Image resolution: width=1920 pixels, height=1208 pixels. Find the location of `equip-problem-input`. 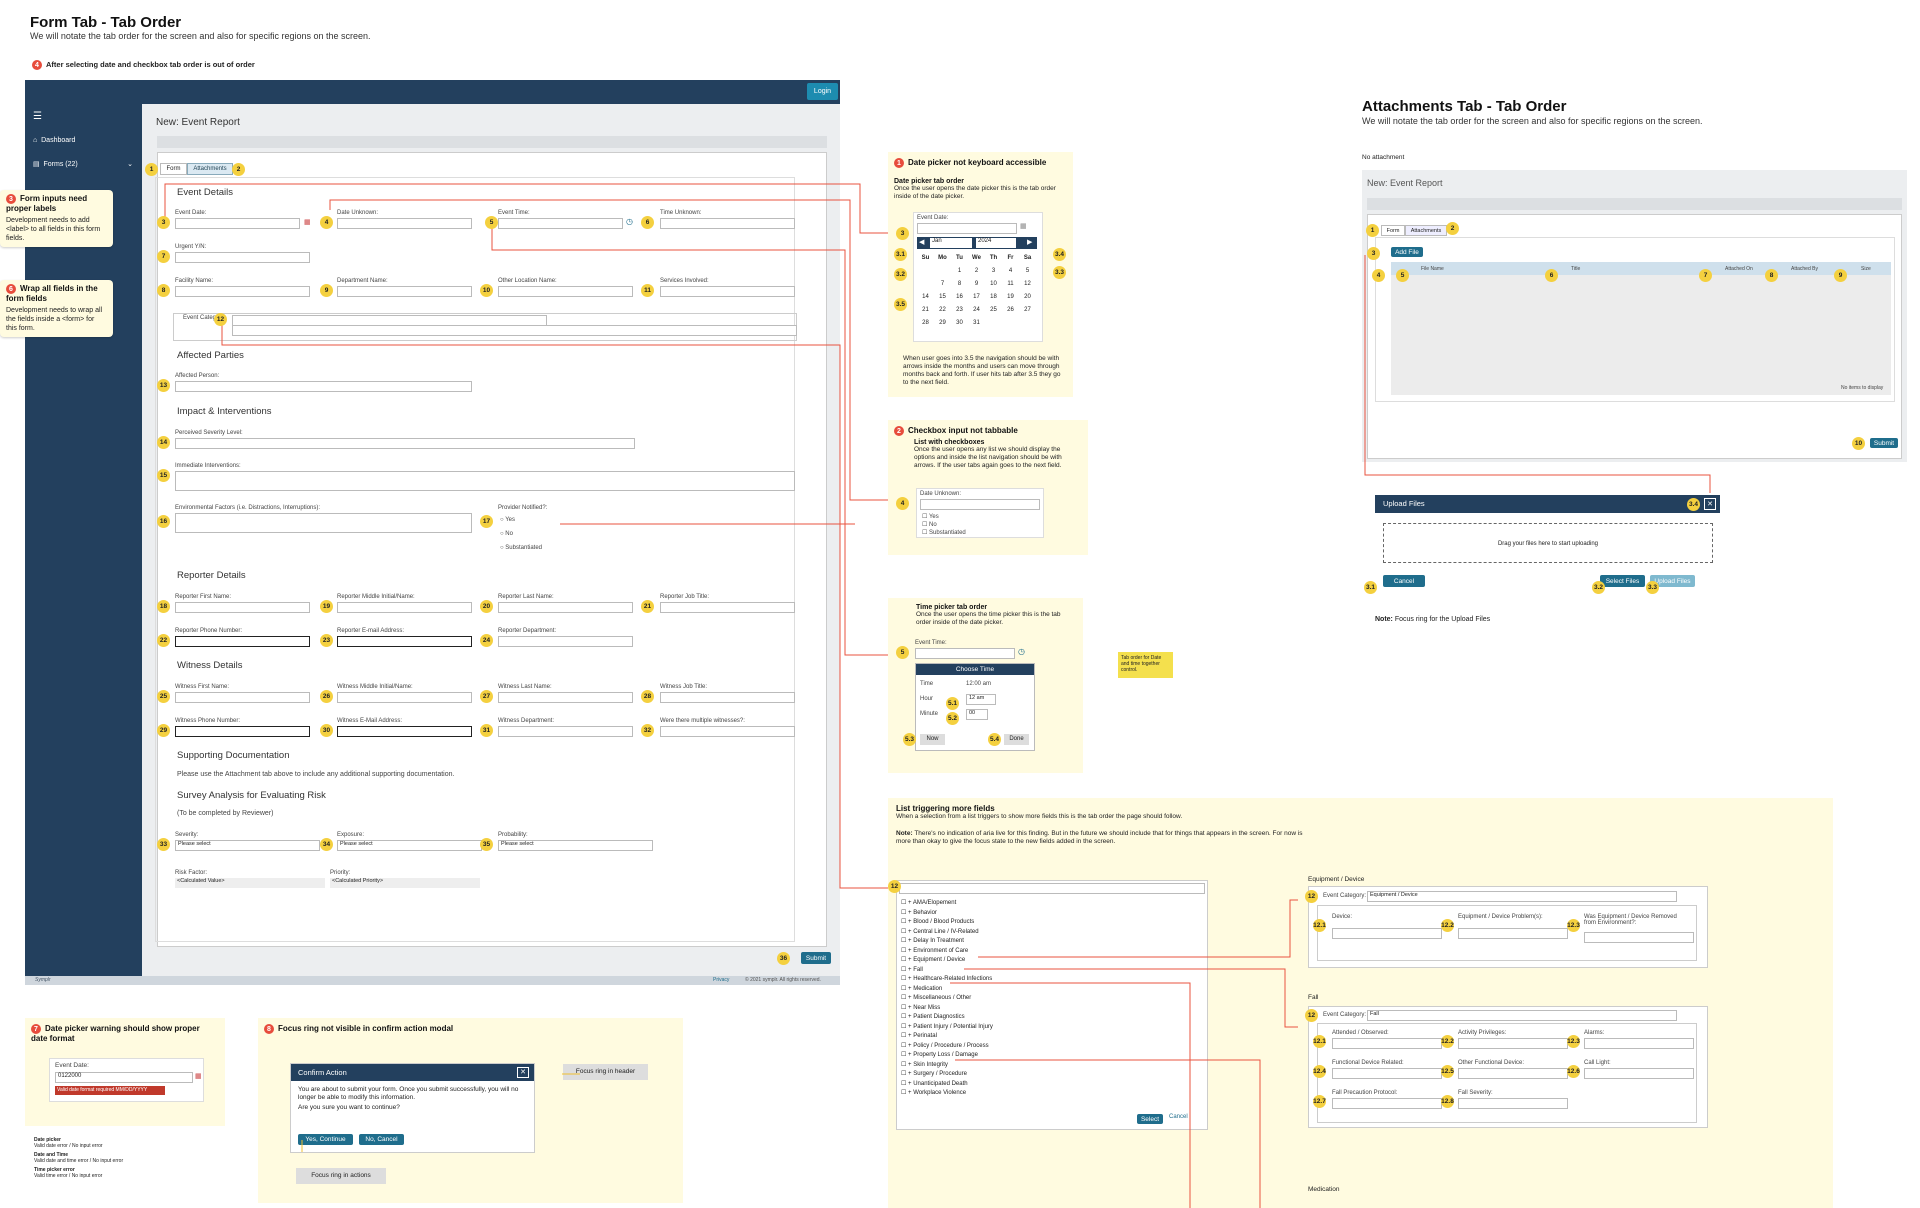

equip-problem-input is located at coordinates (1513, 933).